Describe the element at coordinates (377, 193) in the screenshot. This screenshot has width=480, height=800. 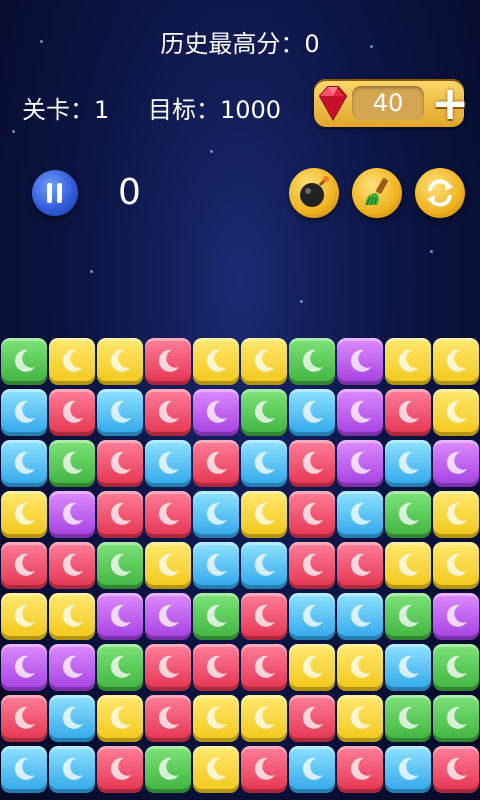
I see `brush-tool-button` at that location.